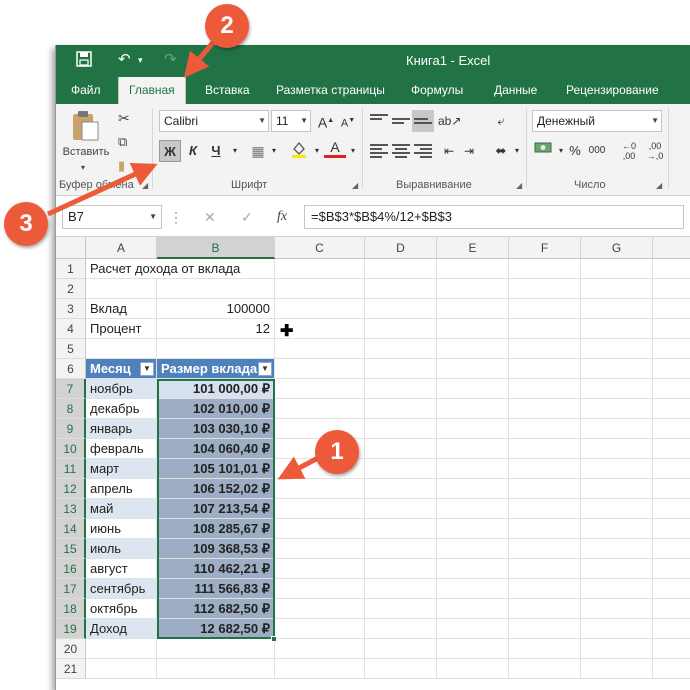  What do you see at coordinates (85, 128) in the screenshot?
I see `paste-icon` at bounding box center [85, 128].